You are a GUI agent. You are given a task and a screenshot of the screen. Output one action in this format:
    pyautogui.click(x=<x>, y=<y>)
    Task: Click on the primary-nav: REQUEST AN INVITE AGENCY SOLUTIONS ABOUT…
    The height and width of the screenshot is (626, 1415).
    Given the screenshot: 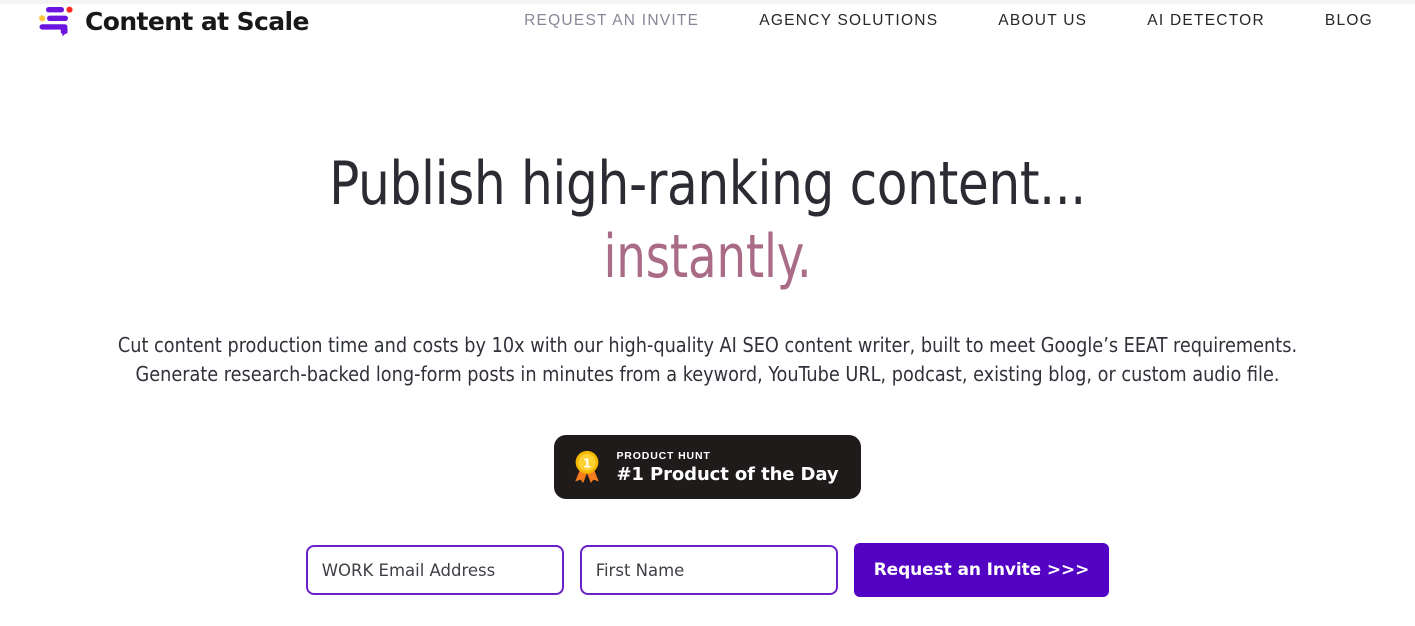 What is the action you would take?
    pyautogui.click(x=948, y=21)
    